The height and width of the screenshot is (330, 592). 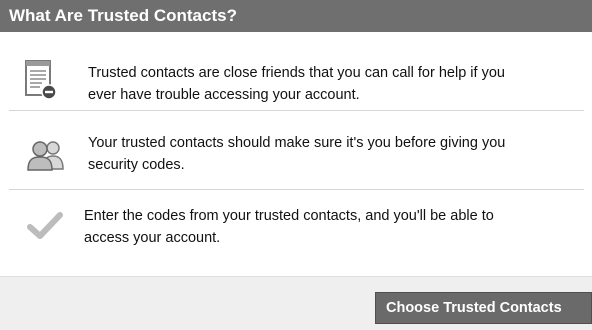 I want to click on people-icon, so click(x=46, y=155).